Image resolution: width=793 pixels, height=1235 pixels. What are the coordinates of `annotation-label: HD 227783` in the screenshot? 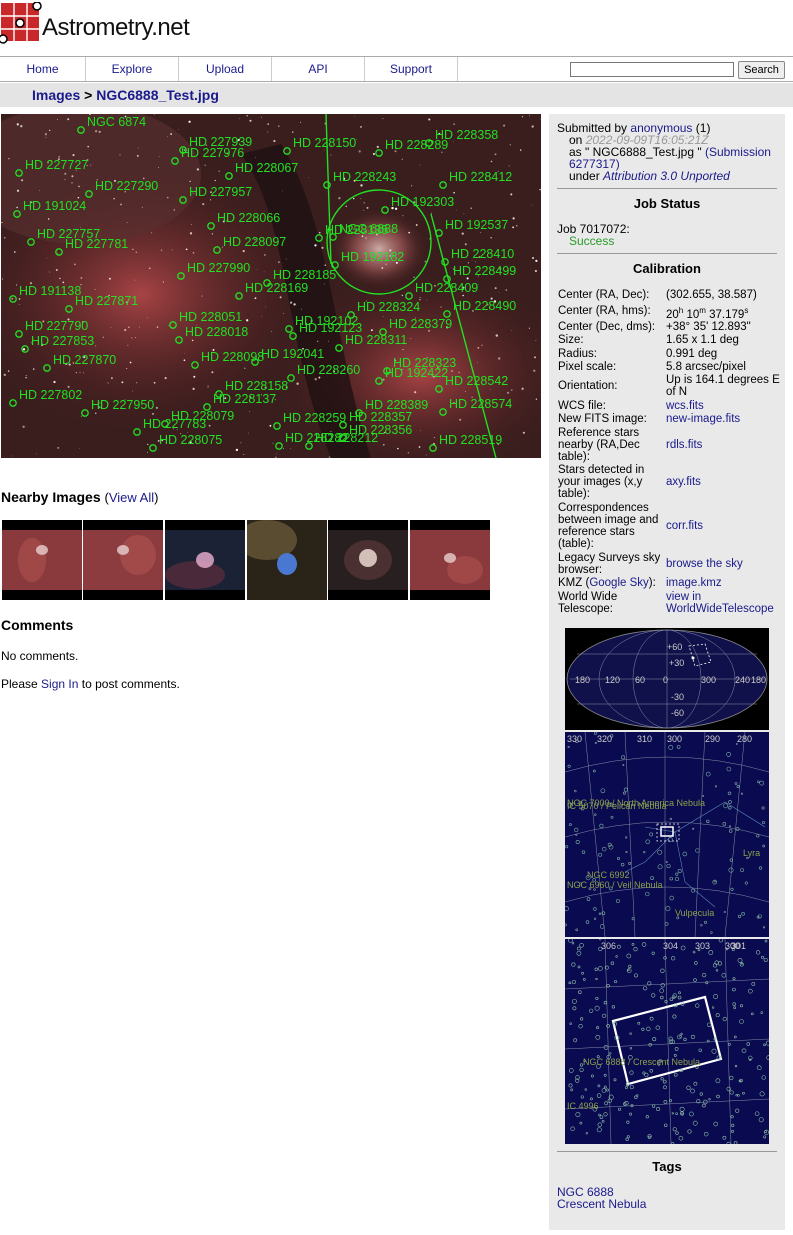 It's located at (174, 424).